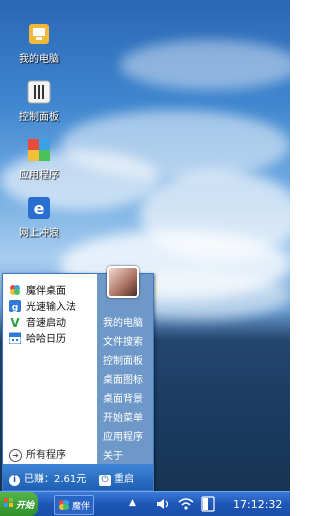 This screenshot has width=320, height=516. Describe the element at coordinates (46, 291) in the screenshot. I see `start-menu-item-label: 魔伴桌面` at that location.